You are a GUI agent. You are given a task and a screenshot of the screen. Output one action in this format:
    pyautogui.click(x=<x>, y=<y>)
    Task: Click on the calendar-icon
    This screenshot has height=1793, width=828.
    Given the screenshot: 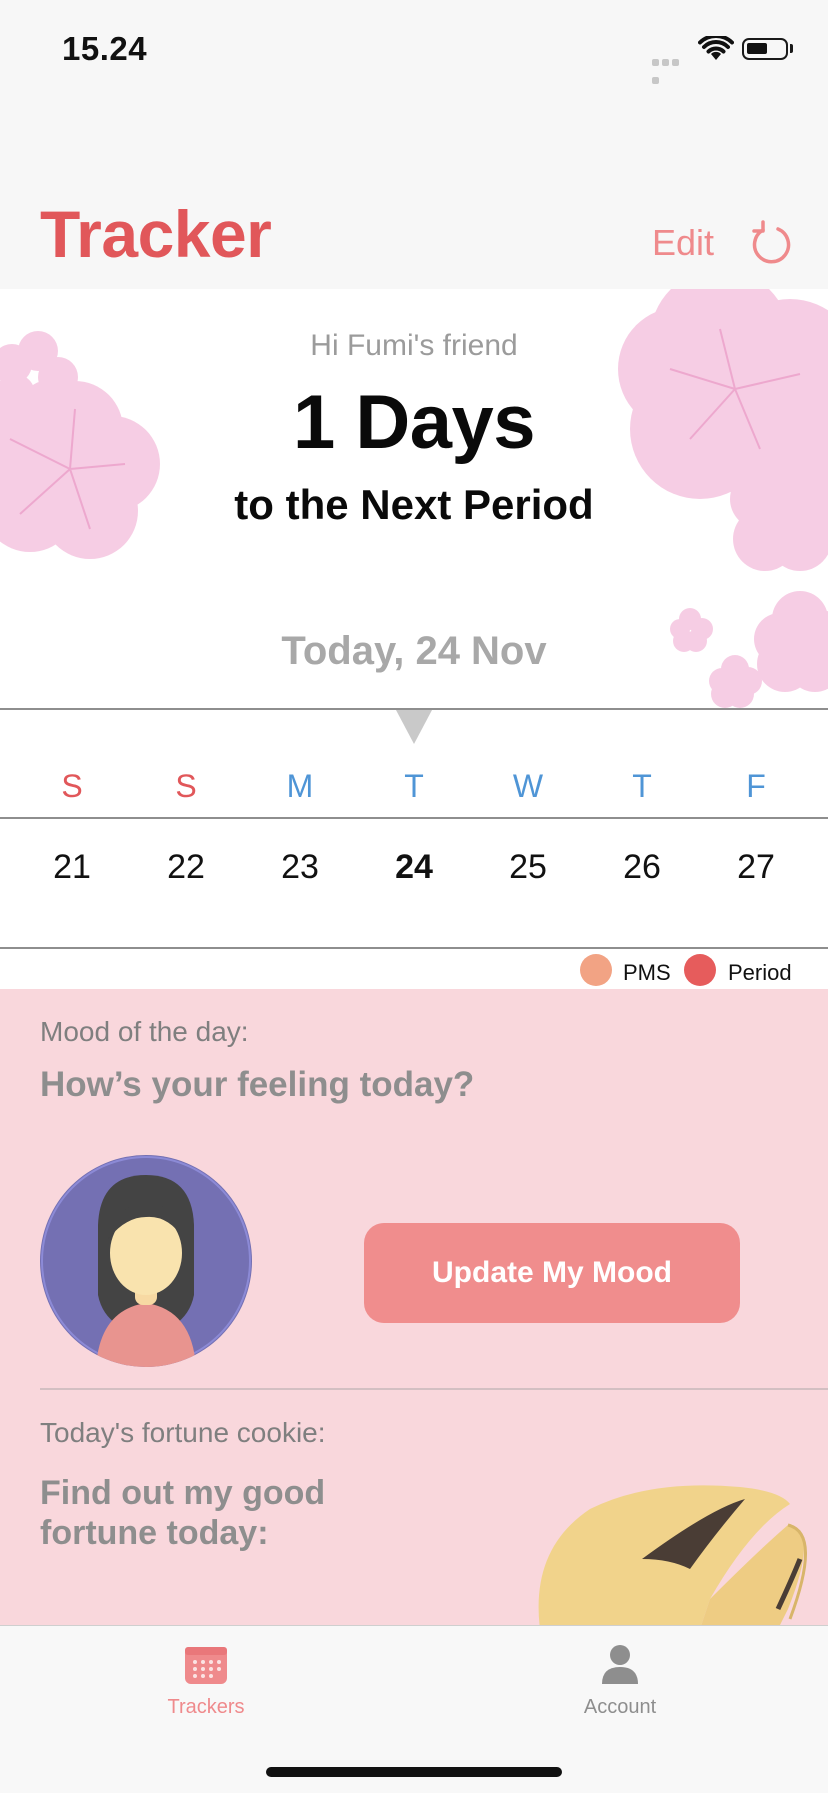 What is the action you would take?
    pyautogui.click(x=206, y=1665)
    